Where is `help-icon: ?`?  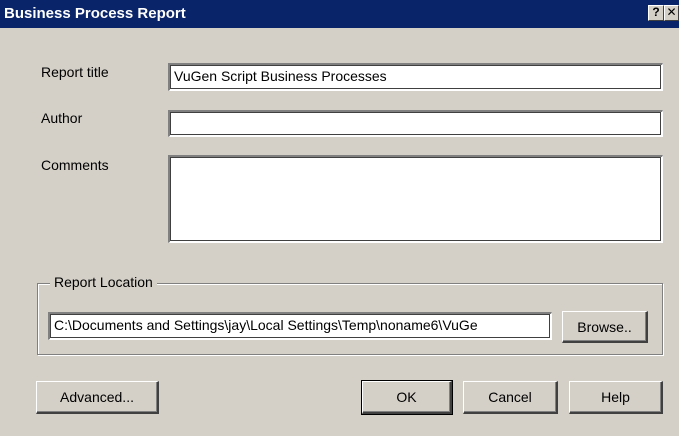 help-icon: ? is located at coordinates (656, 13).